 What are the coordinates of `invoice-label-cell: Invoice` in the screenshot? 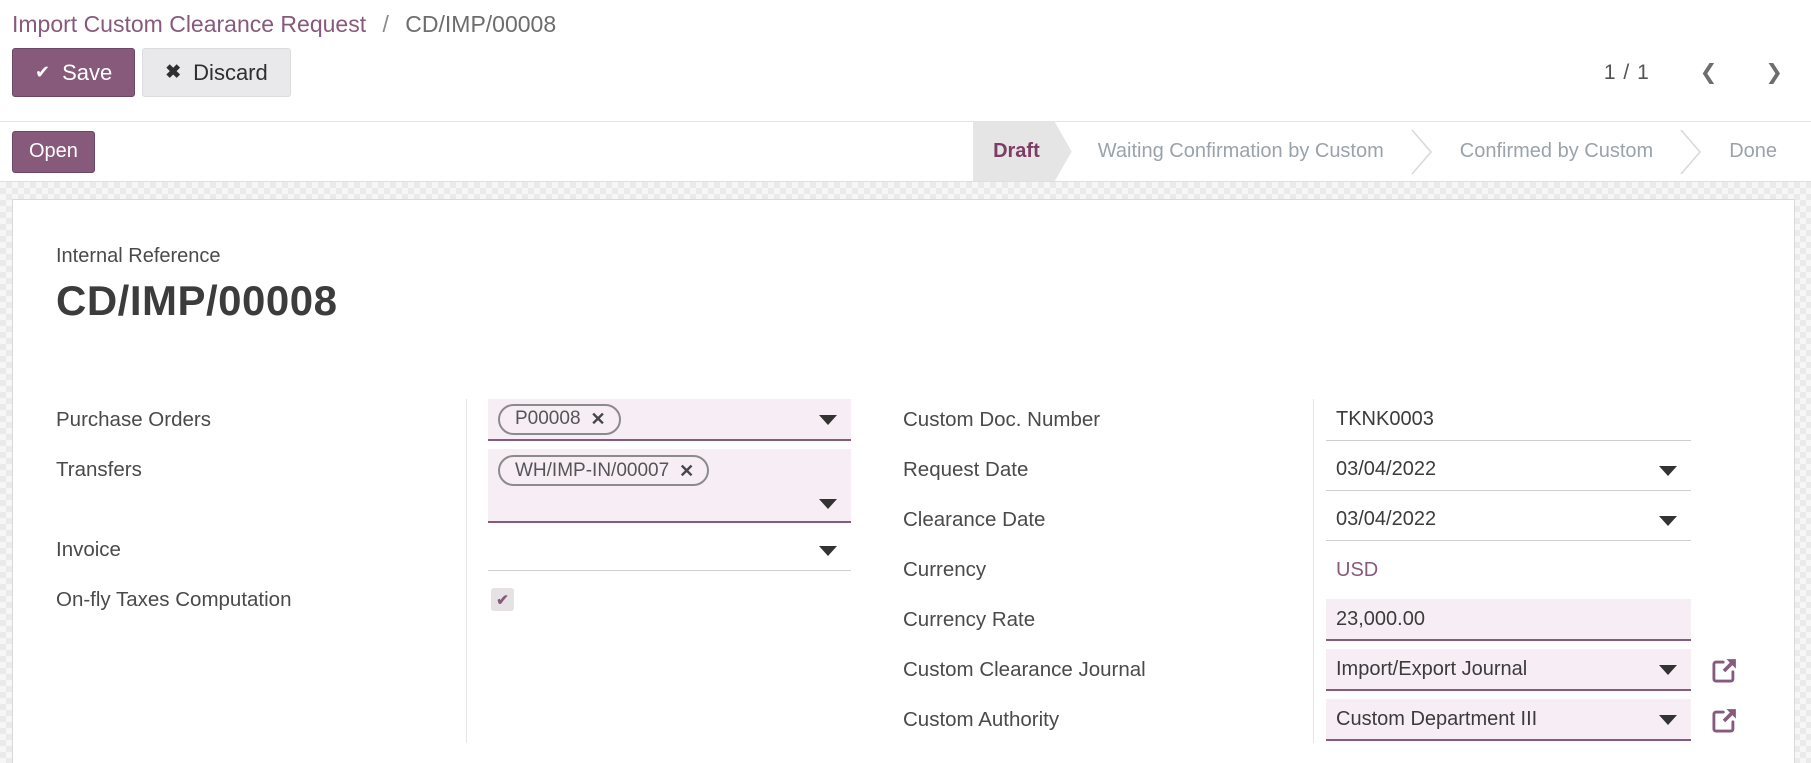 It's located at (261, 551).